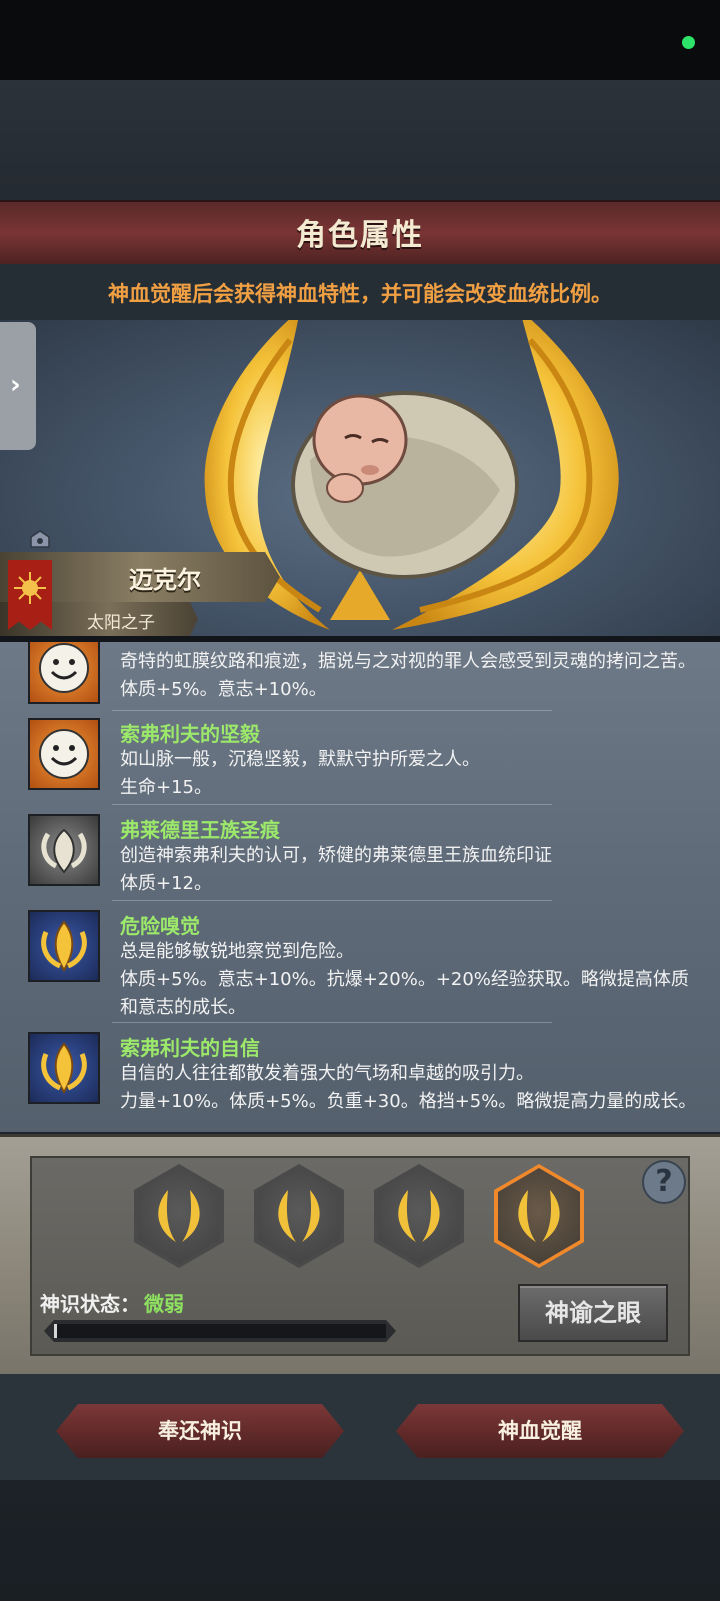  I want to click on trait-description: 如山脉一般，沉稳坚毅，默默守护所爱之人。, so click(300, 759).